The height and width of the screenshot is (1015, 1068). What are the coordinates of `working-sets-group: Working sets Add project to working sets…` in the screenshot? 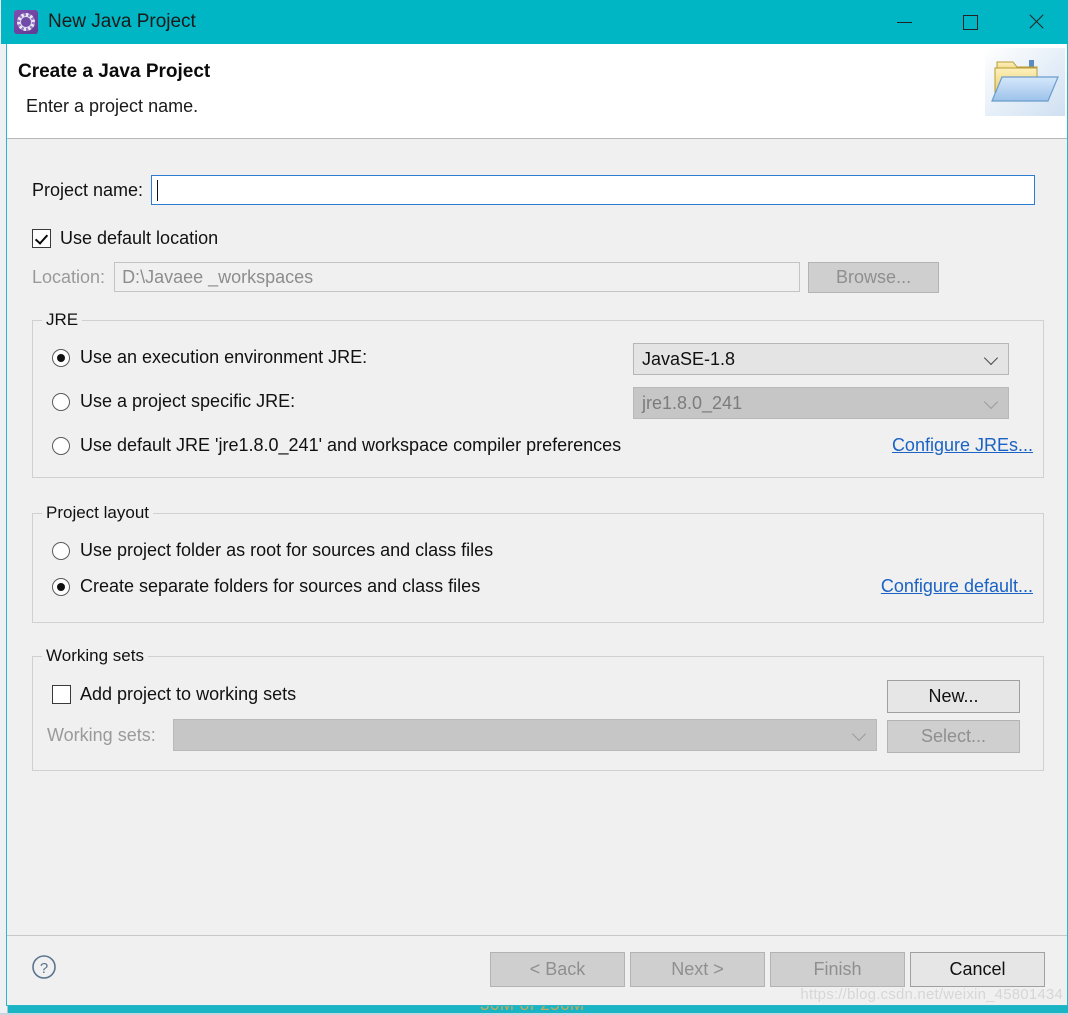 It's located at (538, 708).